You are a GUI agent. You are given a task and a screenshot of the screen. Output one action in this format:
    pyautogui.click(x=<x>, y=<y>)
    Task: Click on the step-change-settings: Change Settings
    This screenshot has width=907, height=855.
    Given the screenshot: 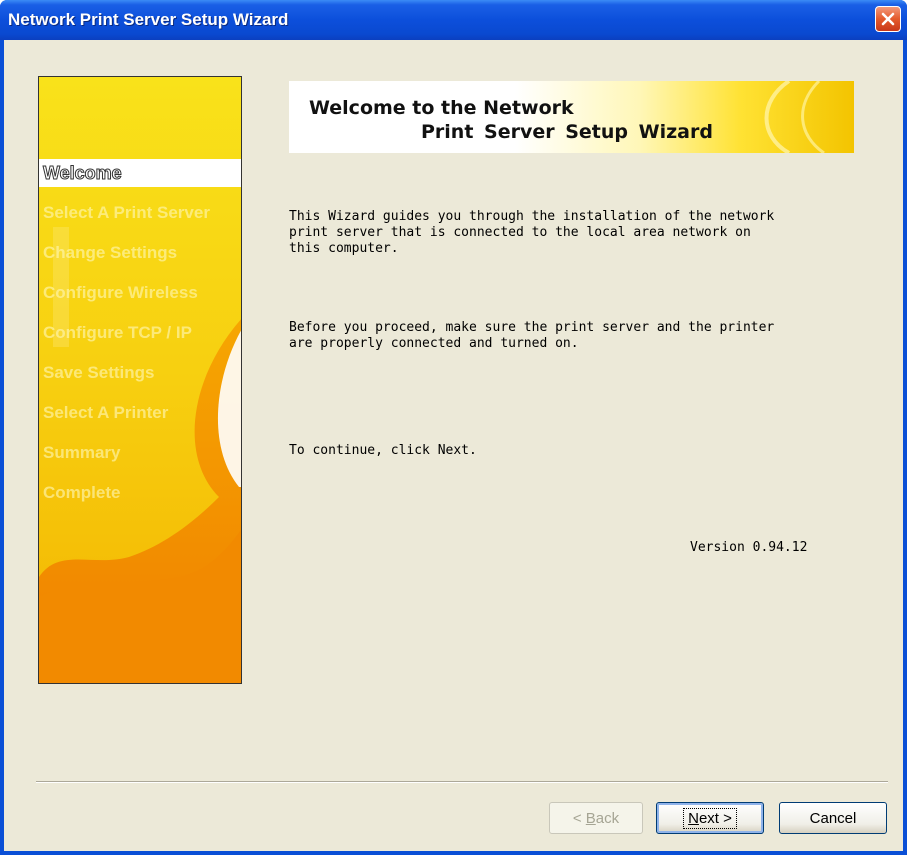 What is the action you would take?
    pyautogui.click(x=110, y=252)
    